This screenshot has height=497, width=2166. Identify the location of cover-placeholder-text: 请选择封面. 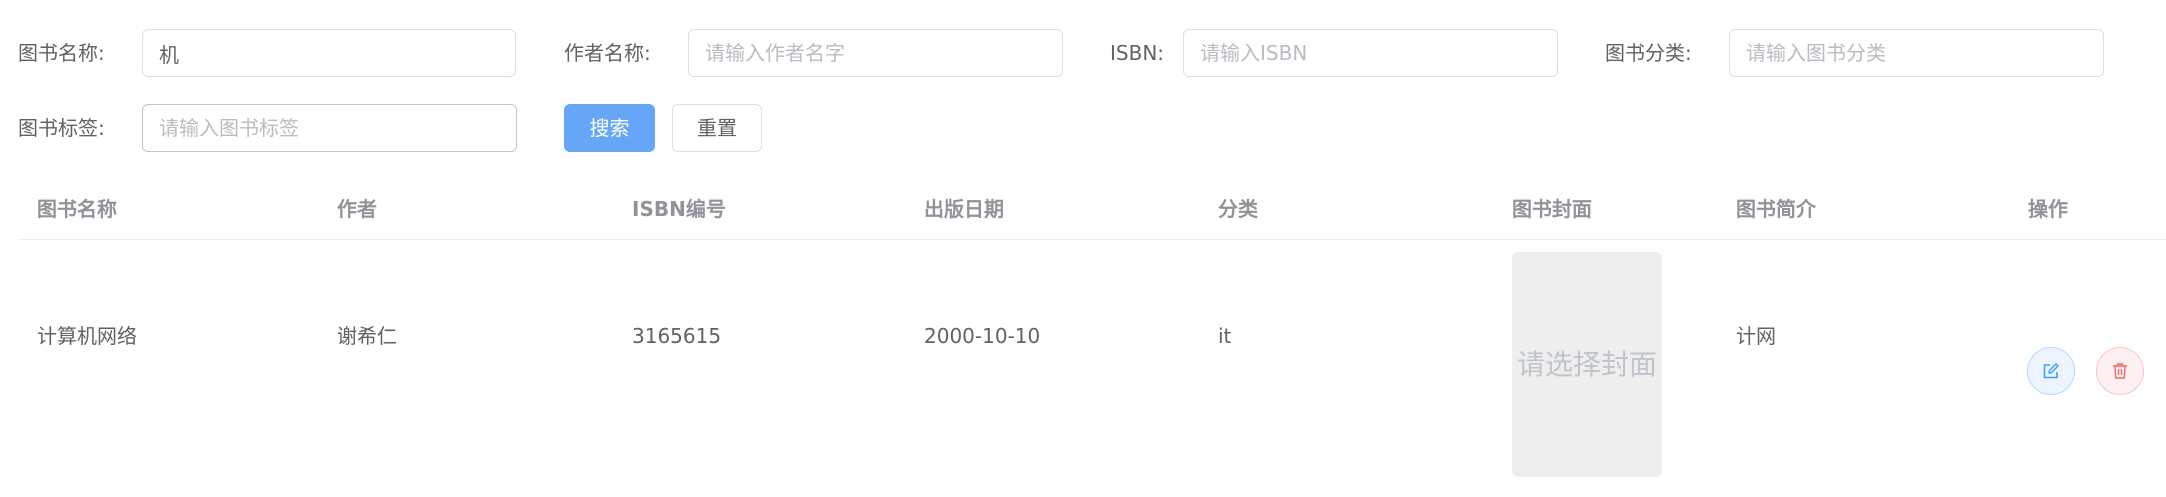
(1586, 364).